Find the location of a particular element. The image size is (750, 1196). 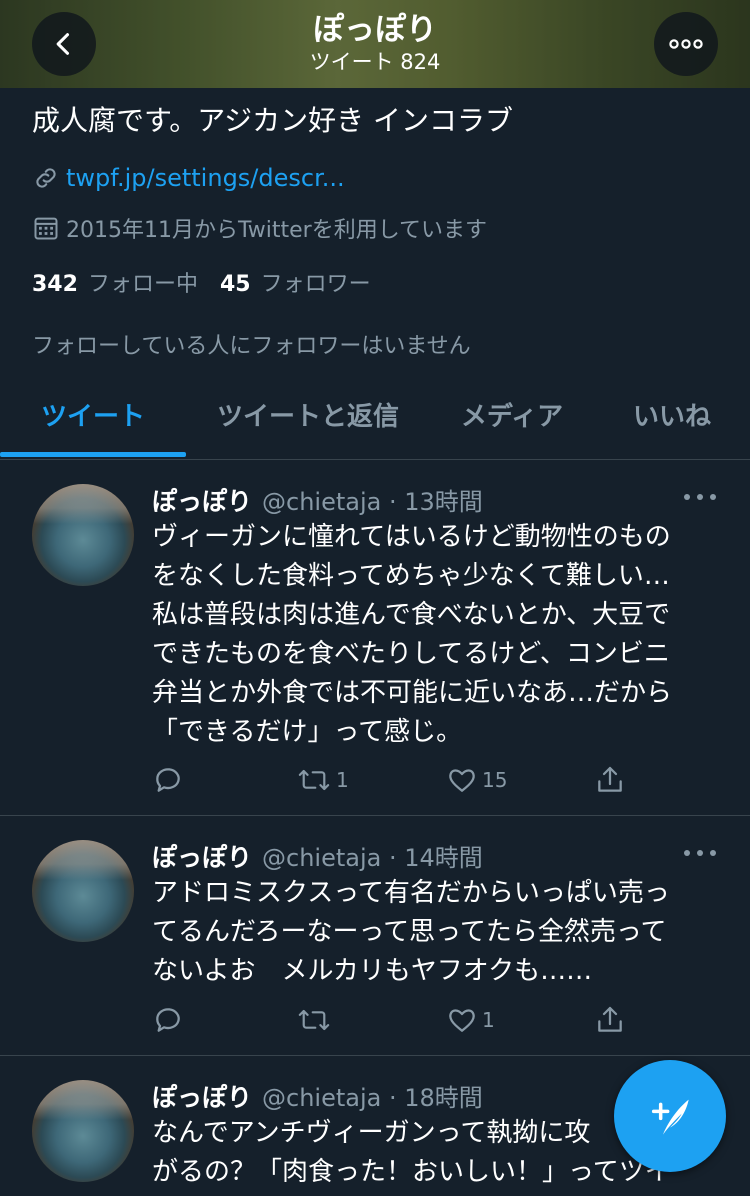

more-options-button is located at coordinates (686, 44).